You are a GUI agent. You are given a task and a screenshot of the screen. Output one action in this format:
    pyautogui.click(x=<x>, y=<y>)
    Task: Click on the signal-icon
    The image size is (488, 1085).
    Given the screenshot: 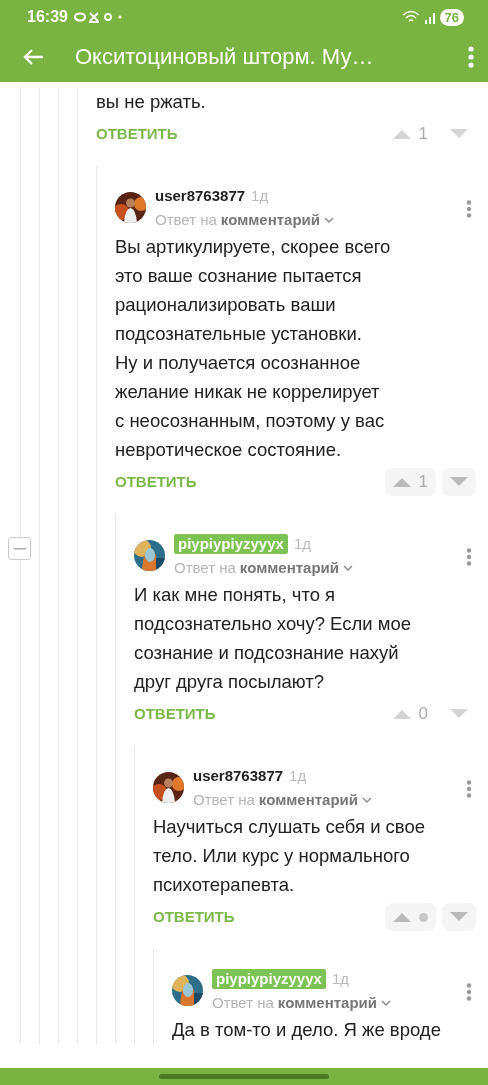 What is the action you would take?
    pyautogui.click(x=429, y=17)
    